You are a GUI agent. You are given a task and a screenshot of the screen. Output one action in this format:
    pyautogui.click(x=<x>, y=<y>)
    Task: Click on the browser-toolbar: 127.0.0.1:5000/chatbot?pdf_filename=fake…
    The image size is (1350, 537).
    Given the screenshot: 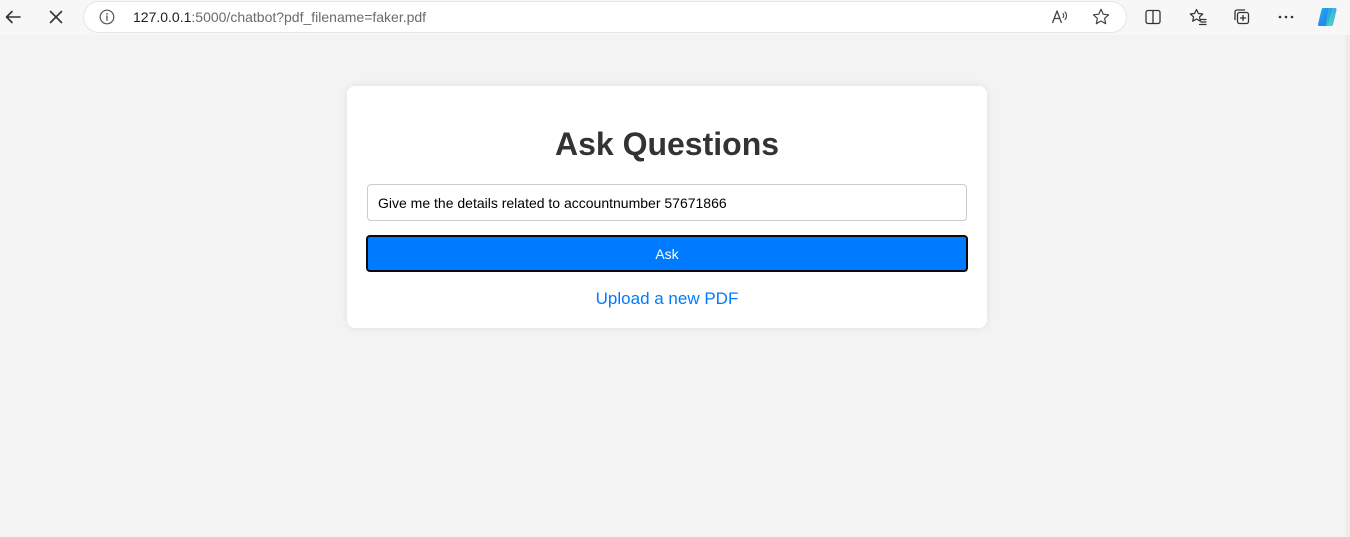 What is the action you would take?
    pyautogui.click(x=675, y=17)
    